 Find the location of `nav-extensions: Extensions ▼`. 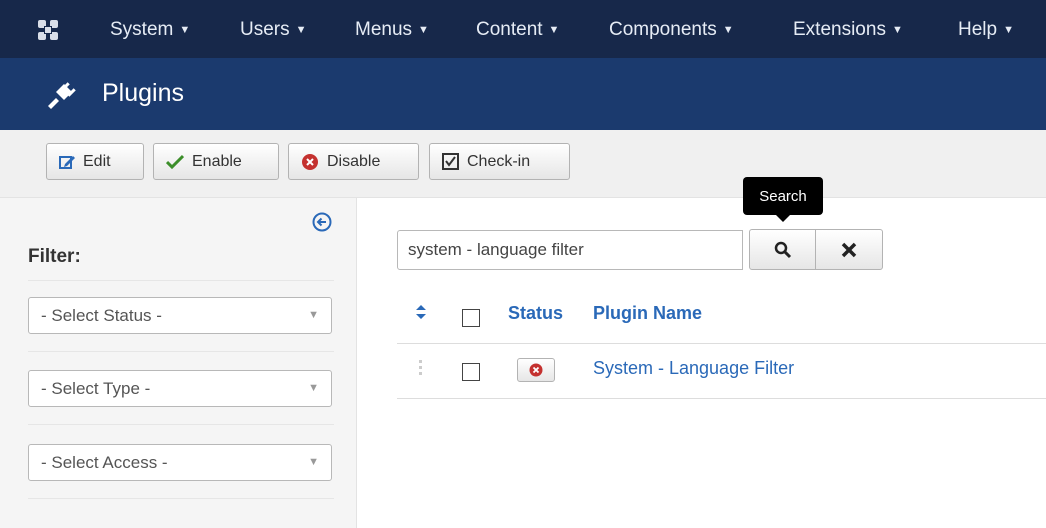

nav-extensions: Extensions ▼ is located at coordinates (848, 30).